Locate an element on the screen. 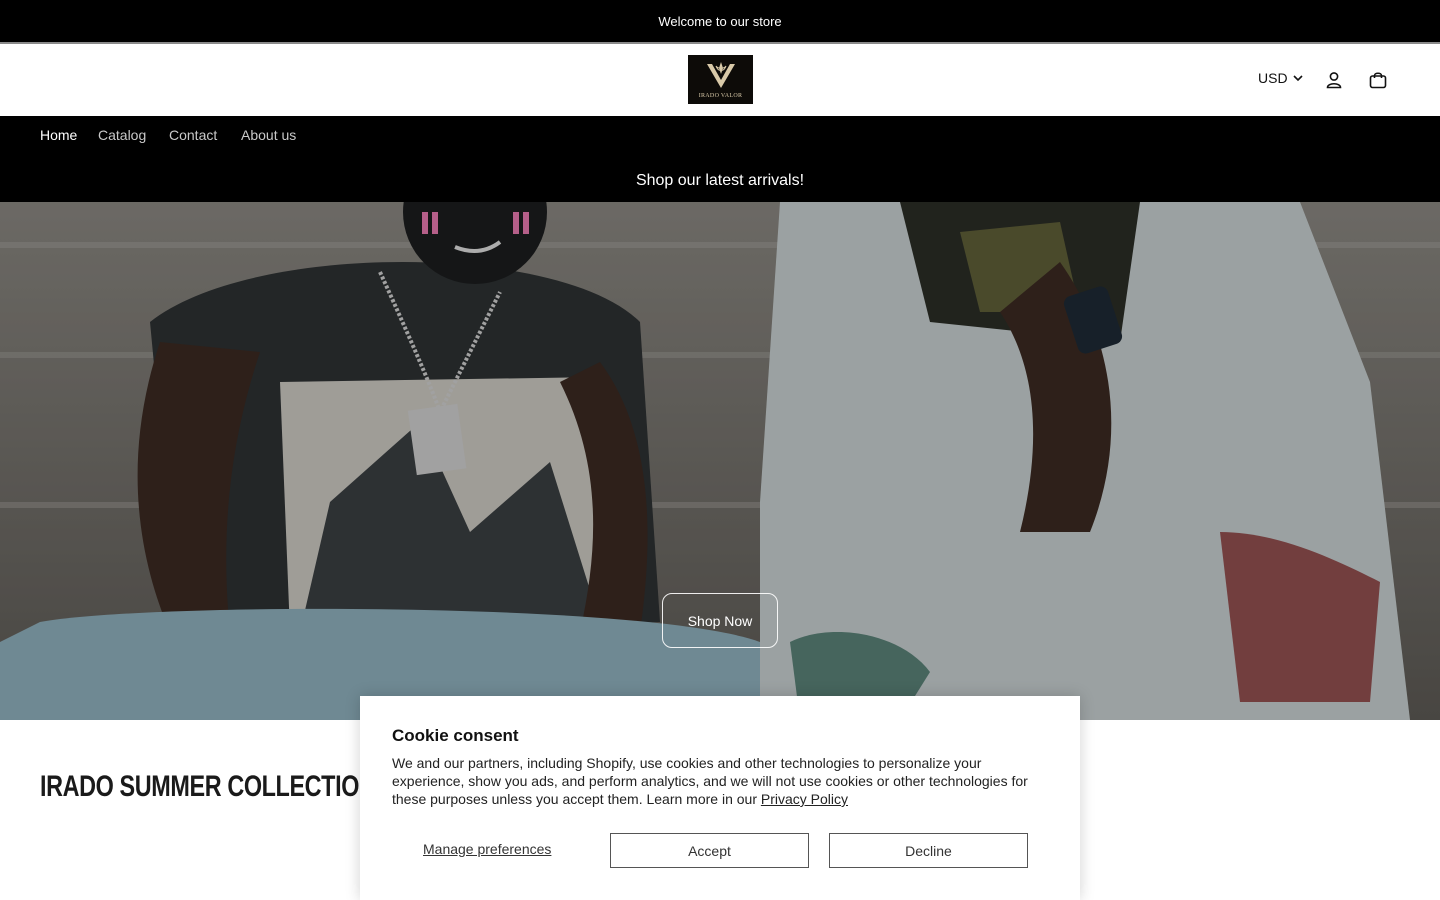  decline-button: Decline is located at coordinates (928, 850).